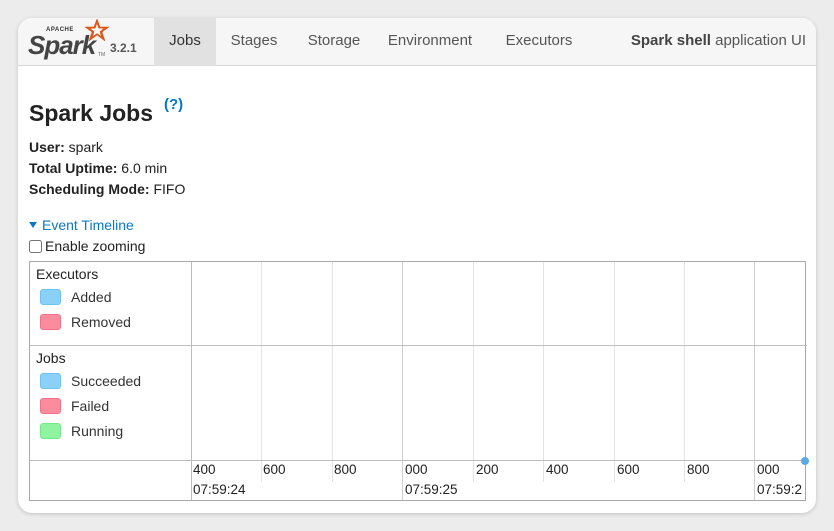  I want to click on legend-label-added: Added, so click(91, 297).